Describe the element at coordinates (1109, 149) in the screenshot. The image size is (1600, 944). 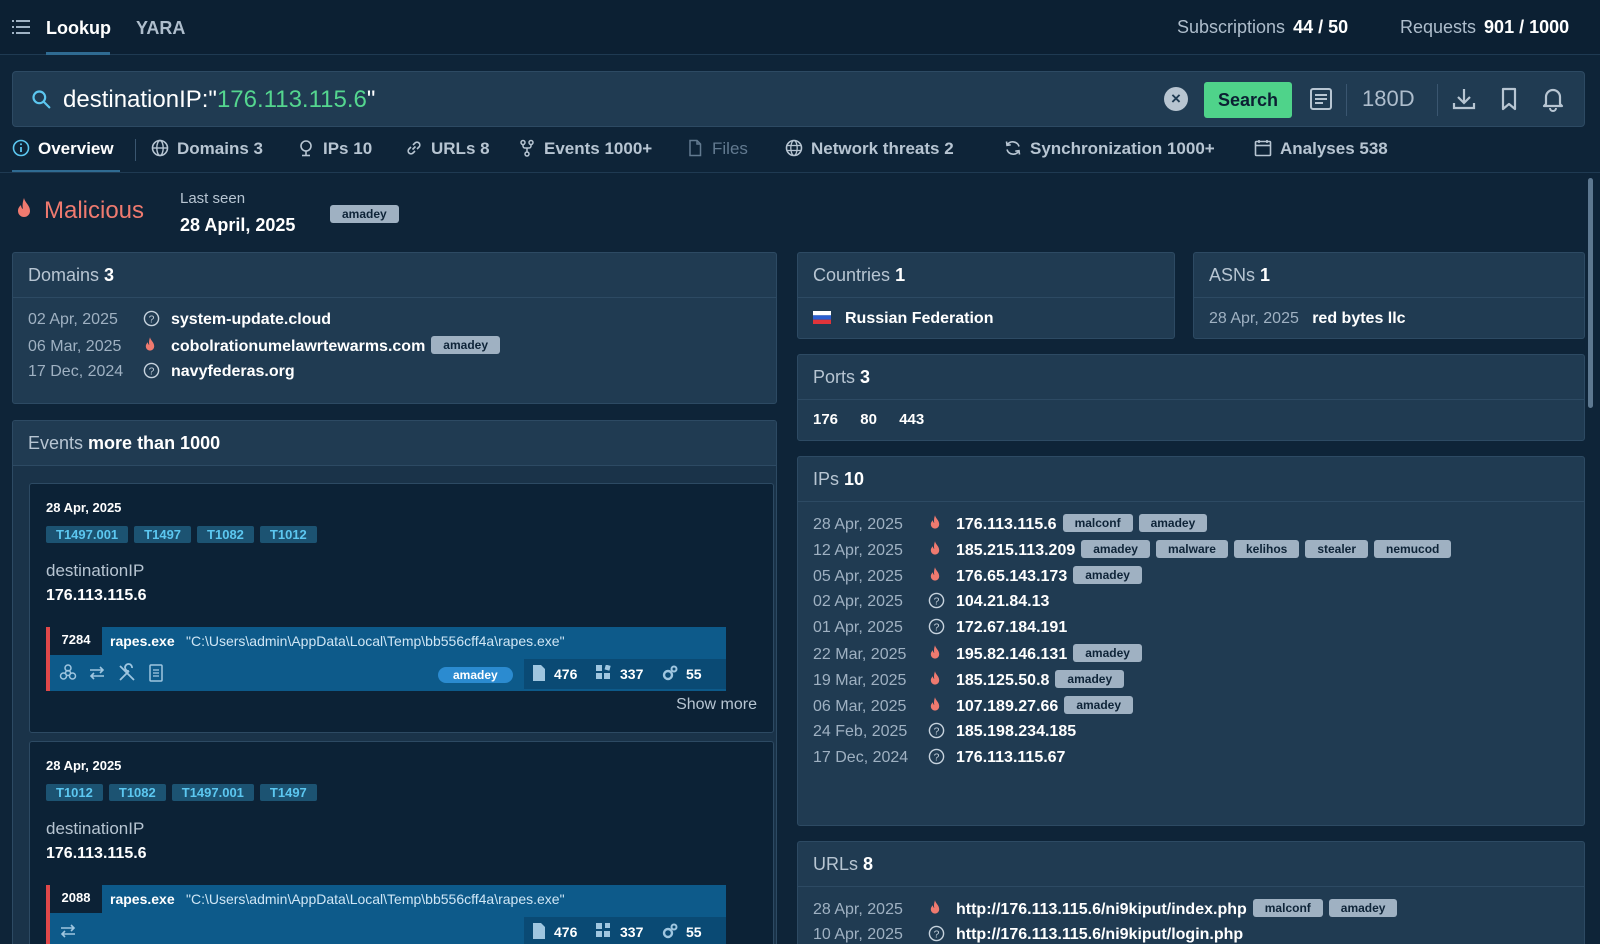
I see `tab-synchronization: Synchronization 1000+` at that location.